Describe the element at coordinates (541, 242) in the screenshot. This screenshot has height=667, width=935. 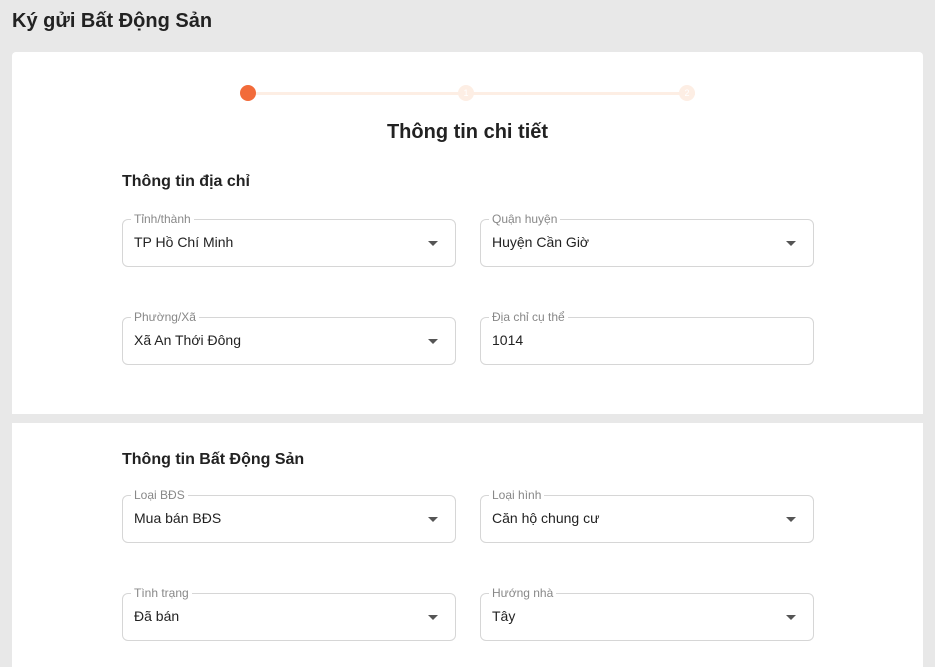
I see `district-value: Huyện Cần Giờ` at that location.